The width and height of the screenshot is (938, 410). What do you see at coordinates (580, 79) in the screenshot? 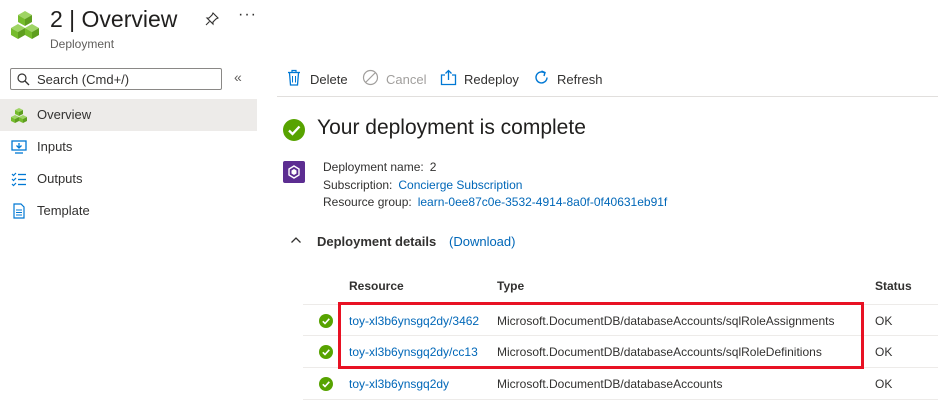
I see `refresh-label: Refresh` at bounding box center [580, 79].